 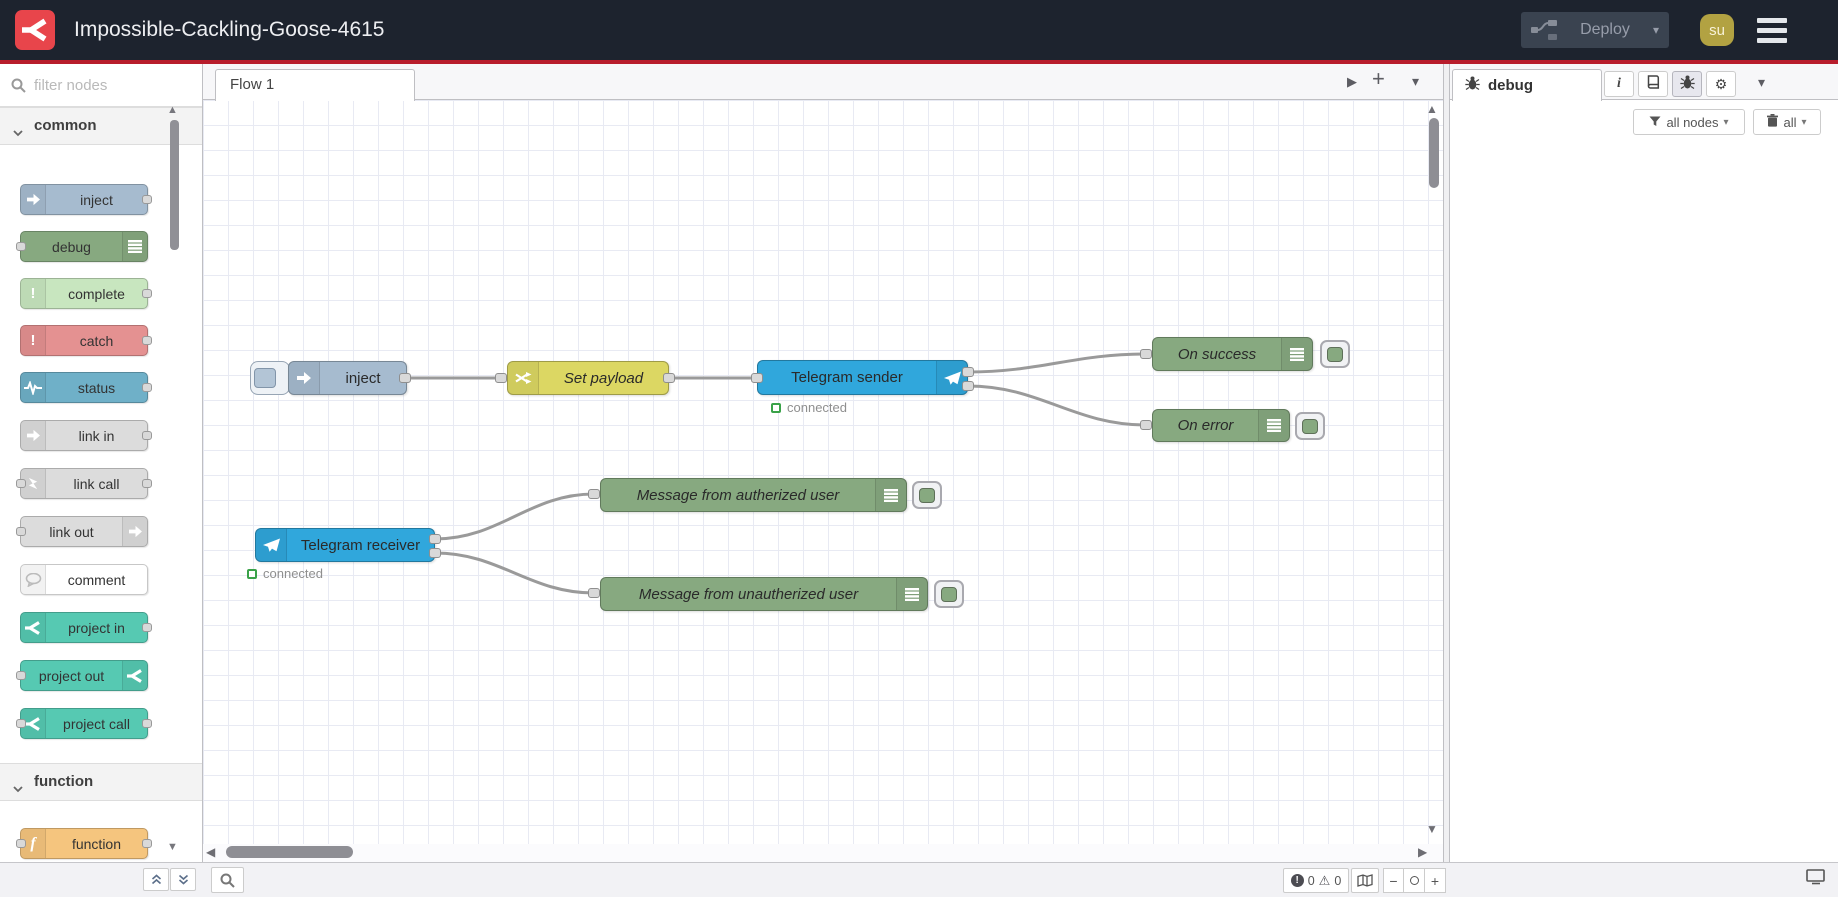 I want to click on canvas-scroll-right-icon: ▶, so click(x=1422, y=852).